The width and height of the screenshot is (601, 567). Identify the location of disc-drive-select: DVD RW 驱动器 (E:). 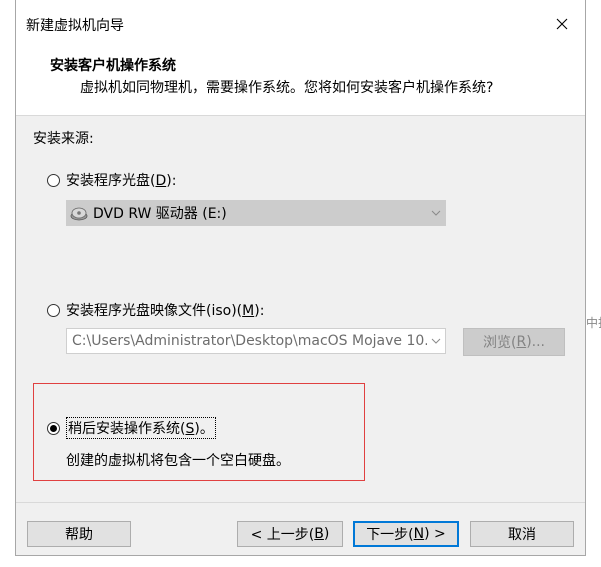
(256, 213).